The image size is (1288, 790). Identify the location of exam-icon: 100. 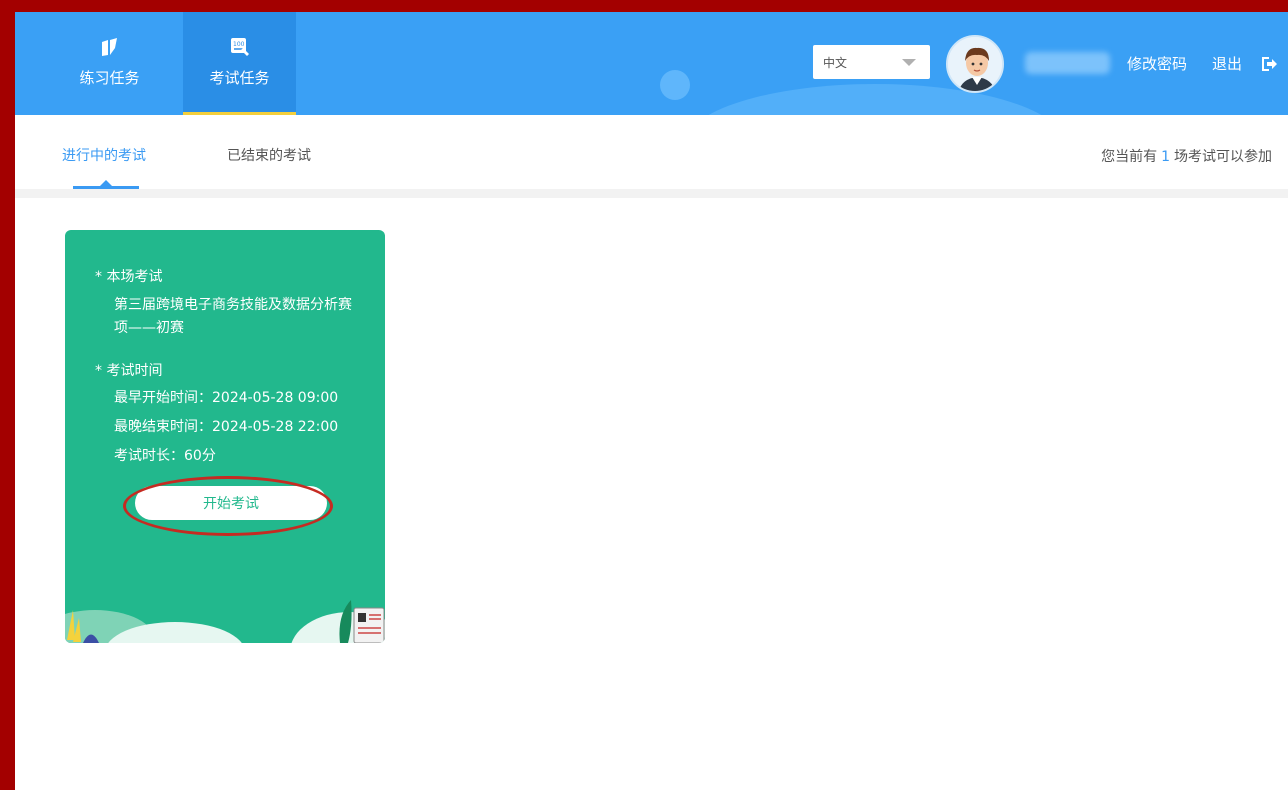
(240, 47).